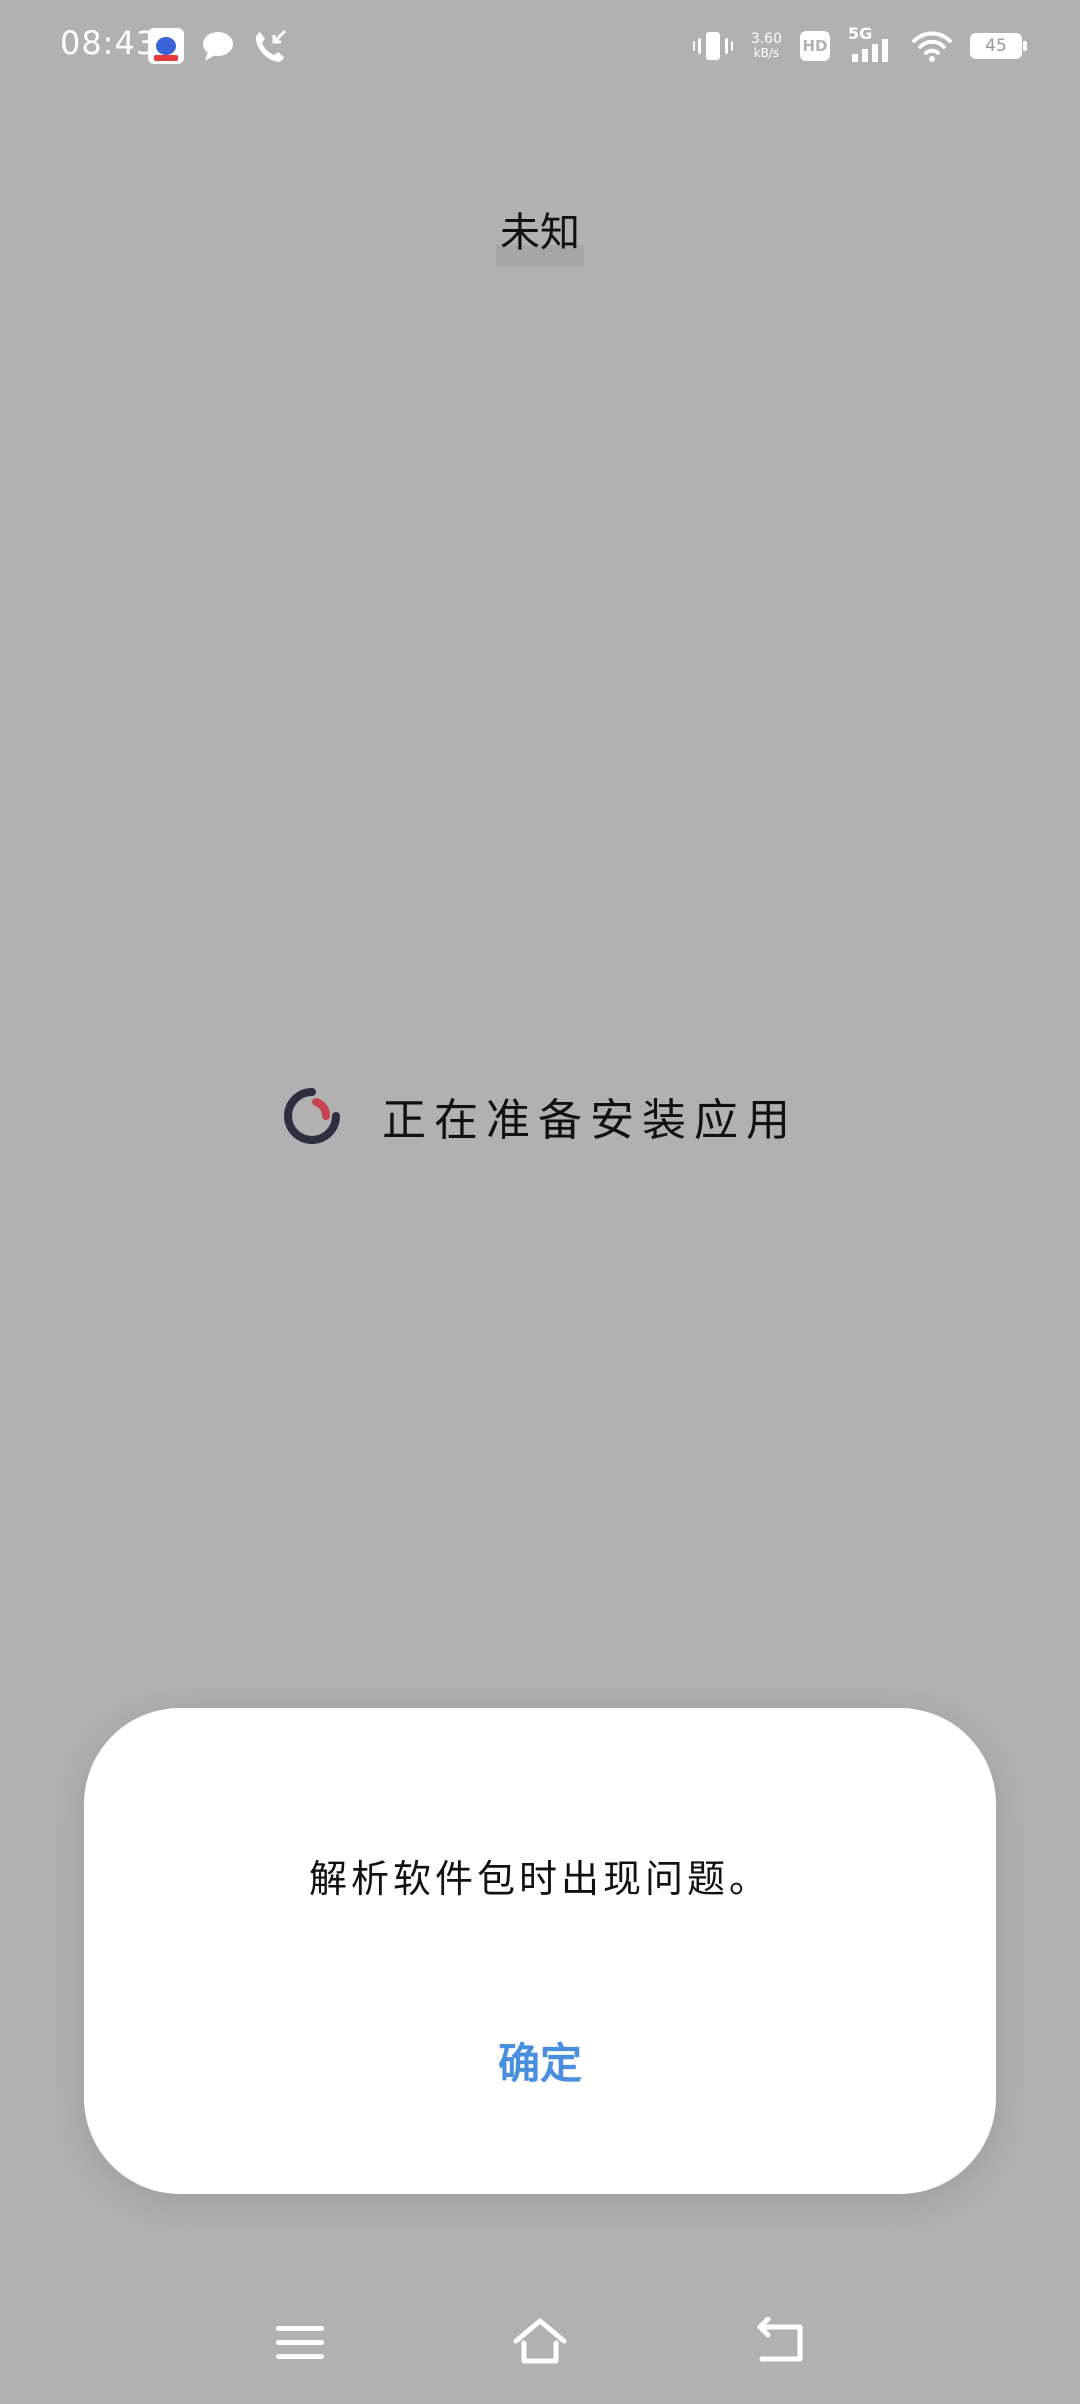 This screenshot has width=1080, height=2404. What do you see at coordinates (871, 44) in the screenshot?
I see `cellular-signal-icon: 5G` at bounding box center [871, 44].